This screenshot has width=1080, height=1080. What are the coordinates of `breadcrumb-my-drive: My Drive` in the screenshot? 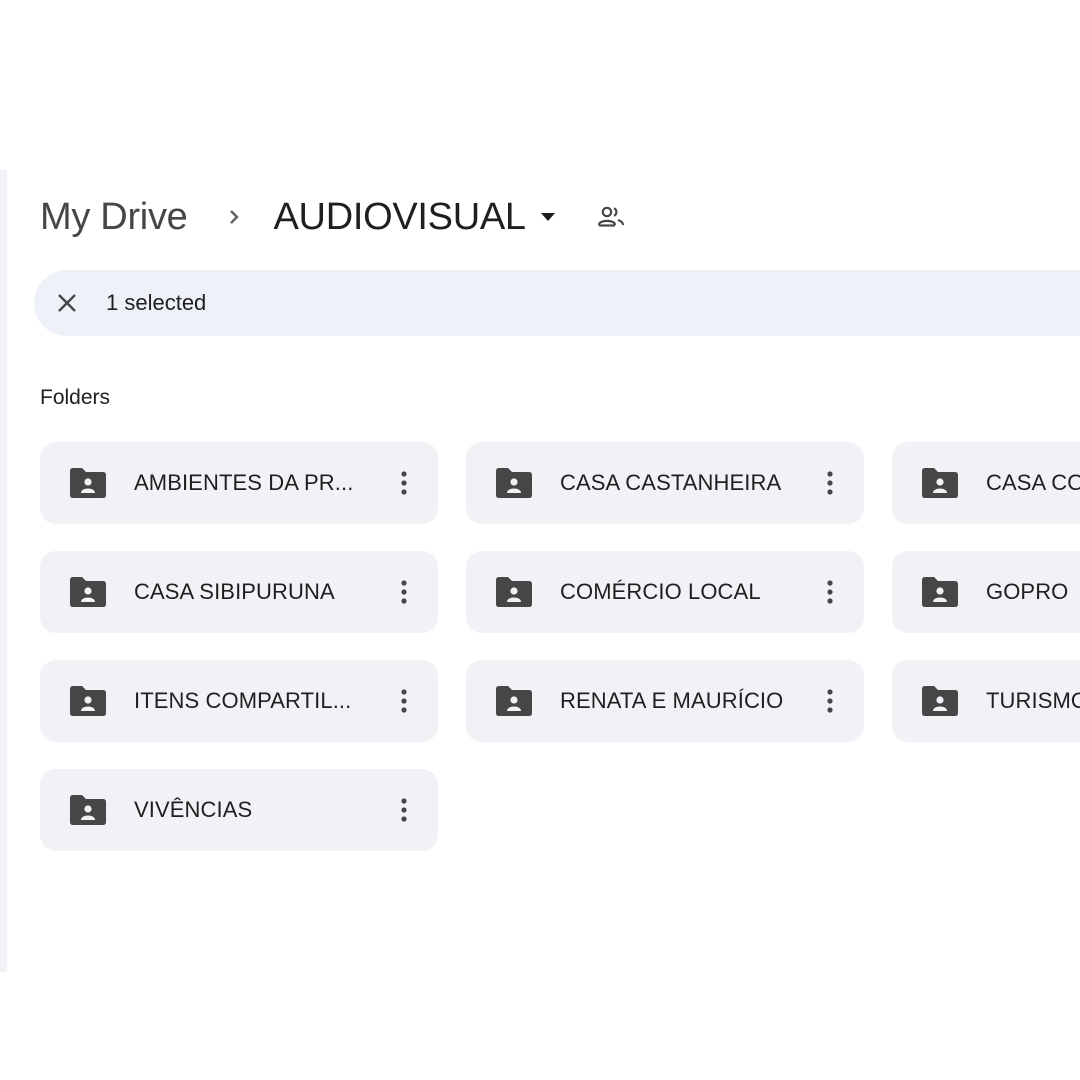 It's located at (114, 217).